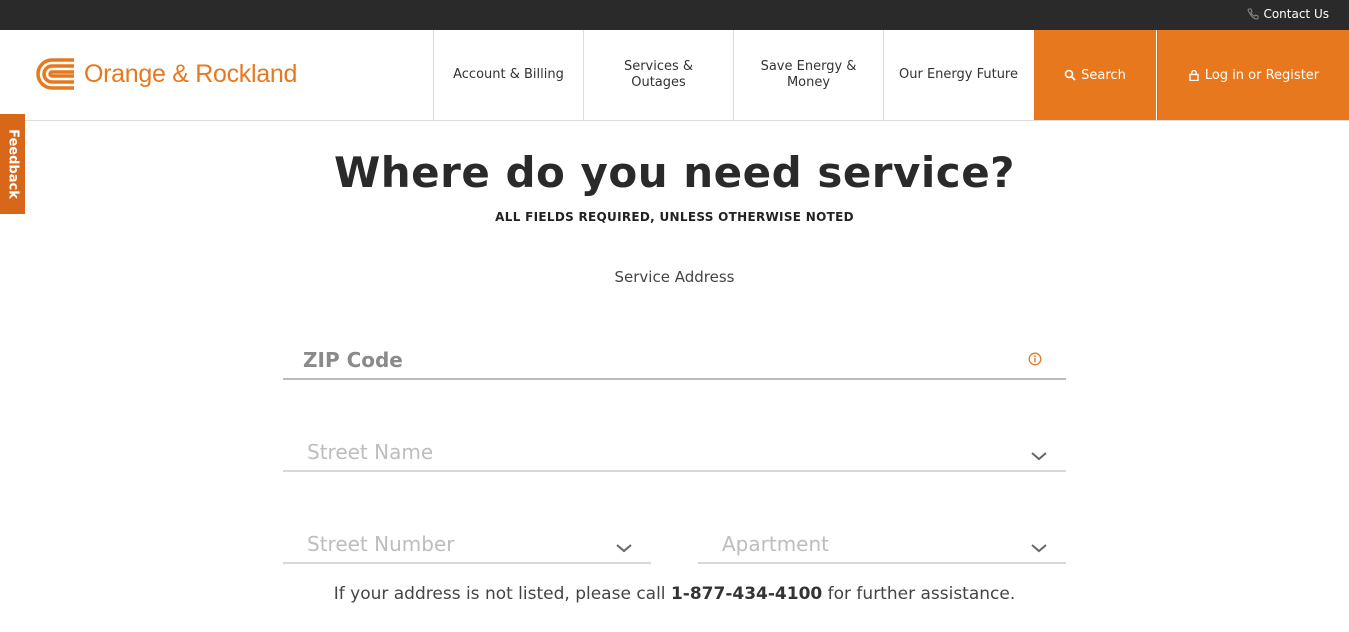  I want to click on login-register-label: Log in or Register, so click(1262, 75).